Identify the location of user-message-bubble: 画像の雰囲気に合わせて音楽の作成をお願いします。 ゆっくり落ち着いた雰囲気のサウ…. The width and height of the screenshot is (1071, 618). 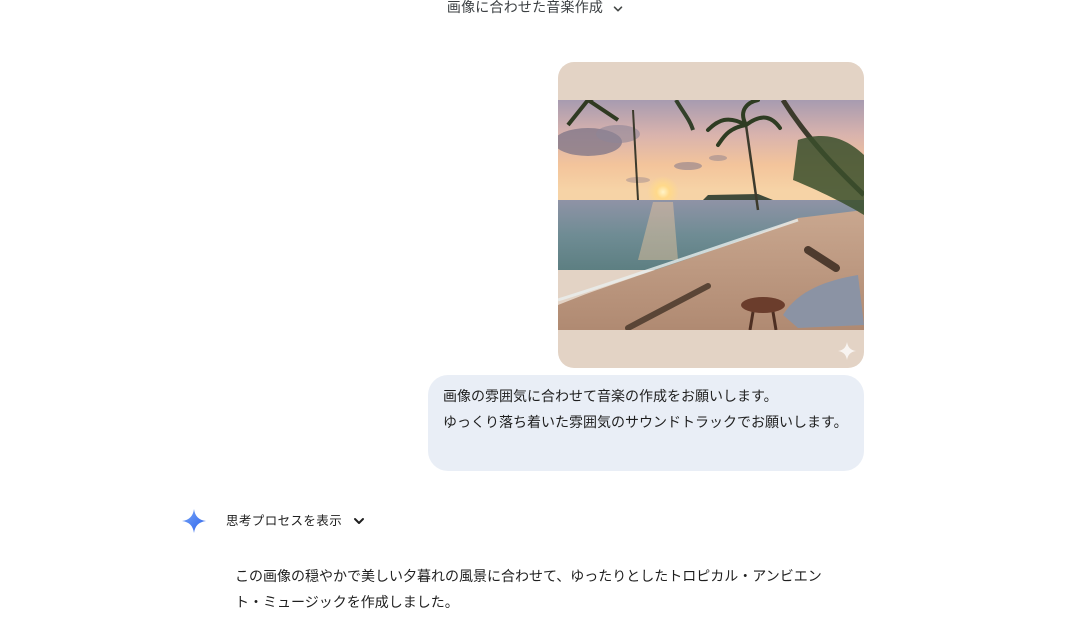
(646, 423).